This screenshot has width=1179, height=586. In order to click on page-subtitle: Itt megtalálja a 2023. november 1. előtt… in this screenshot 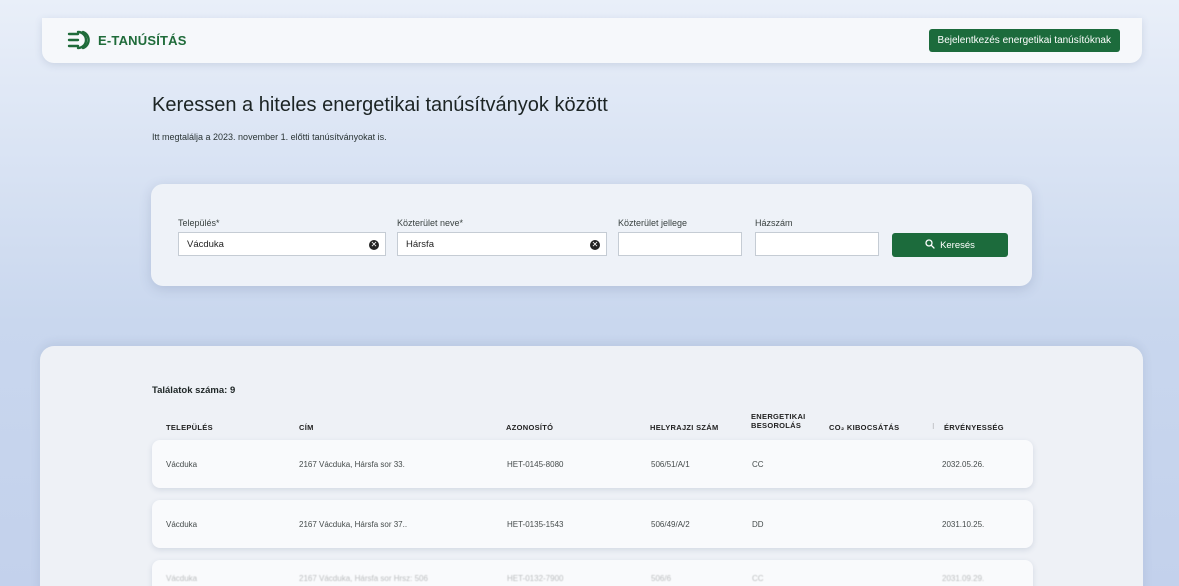, I will do `click(269, 137)`.